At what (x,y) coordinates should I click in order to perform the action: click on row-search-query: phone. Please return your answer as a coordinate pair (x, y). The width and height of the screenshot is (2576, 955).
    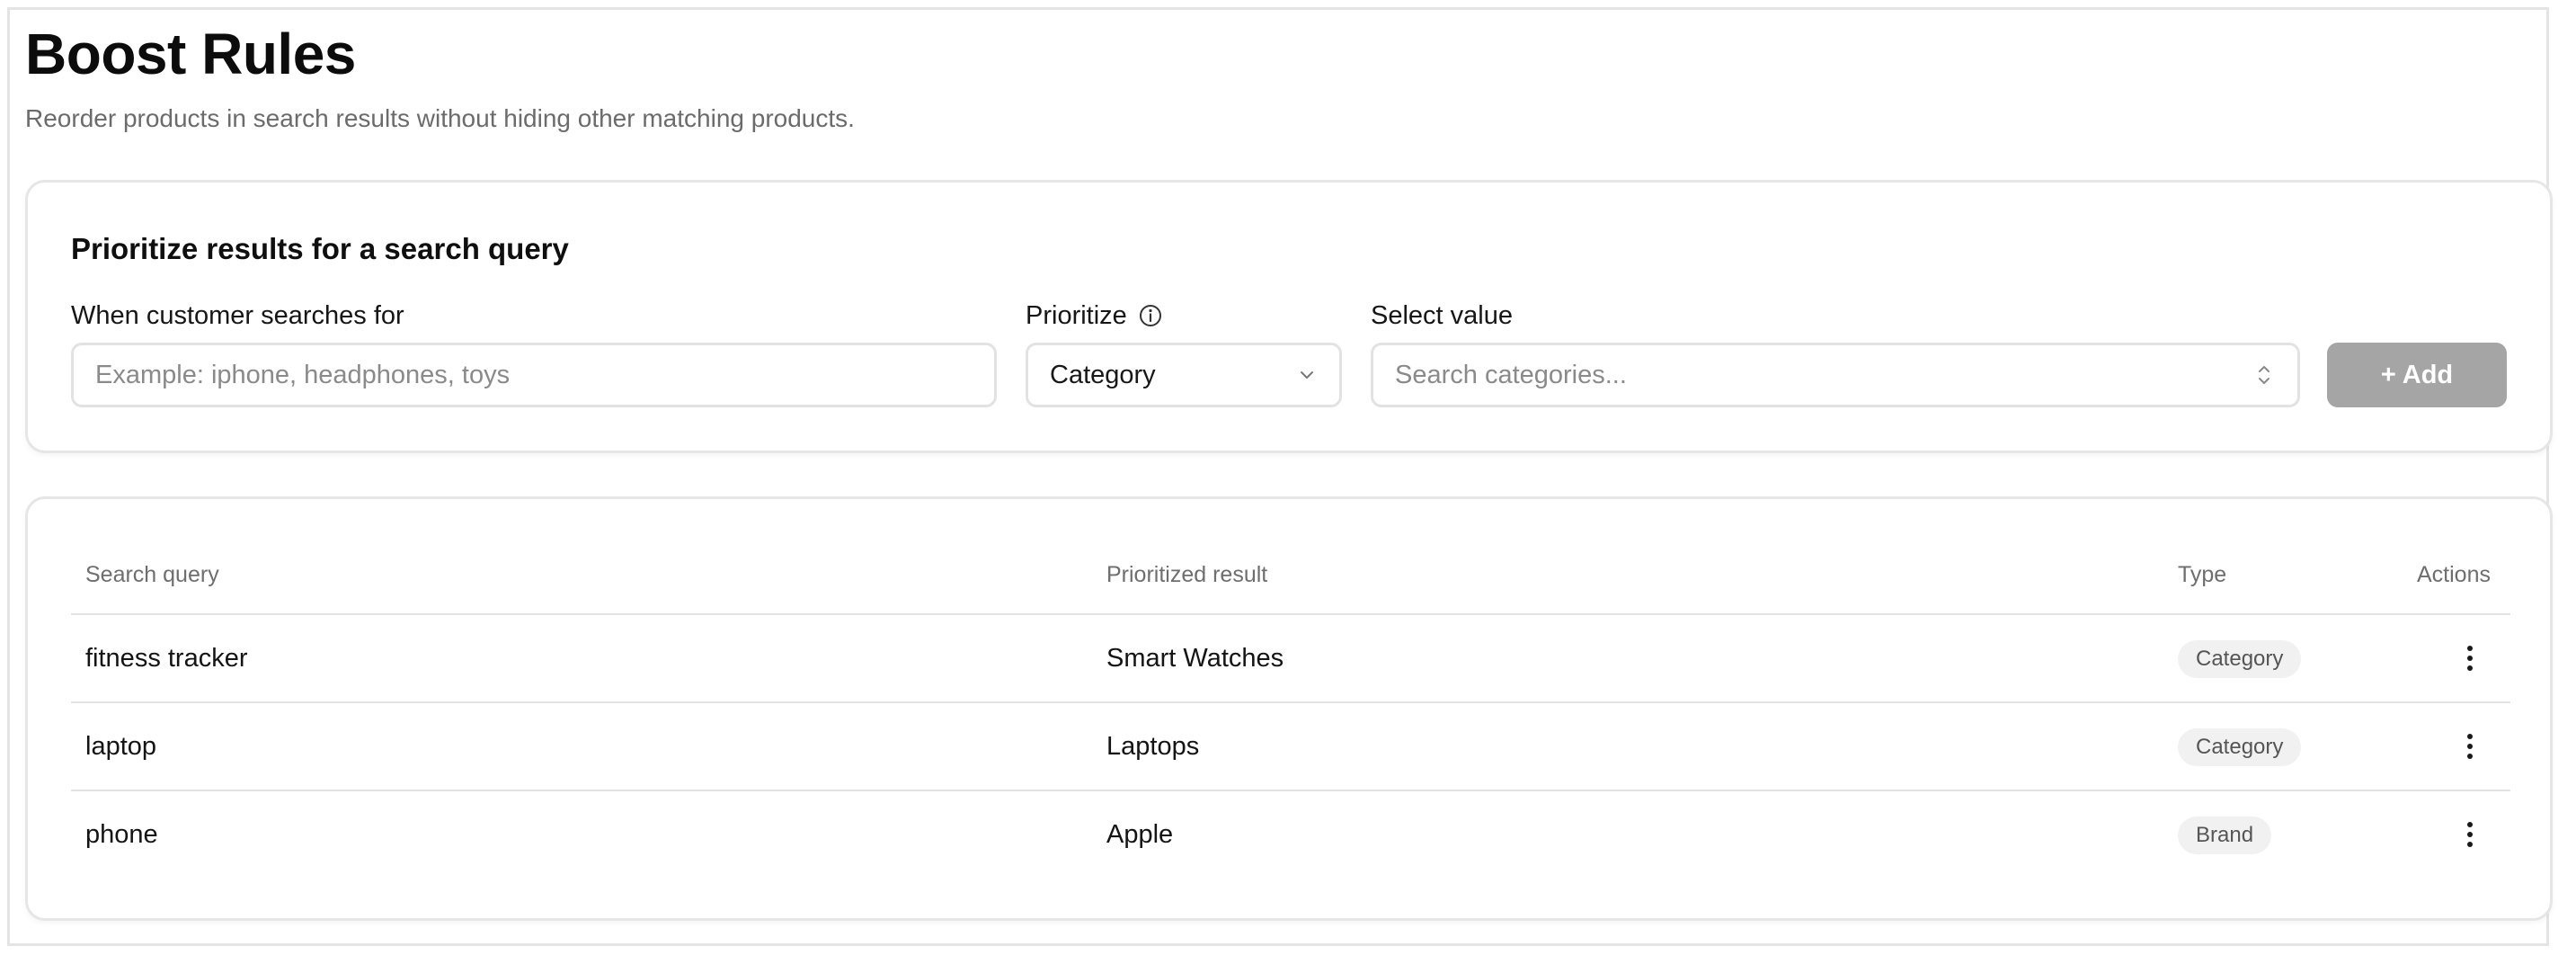
    Looking at the image, I should click on (121, 834).